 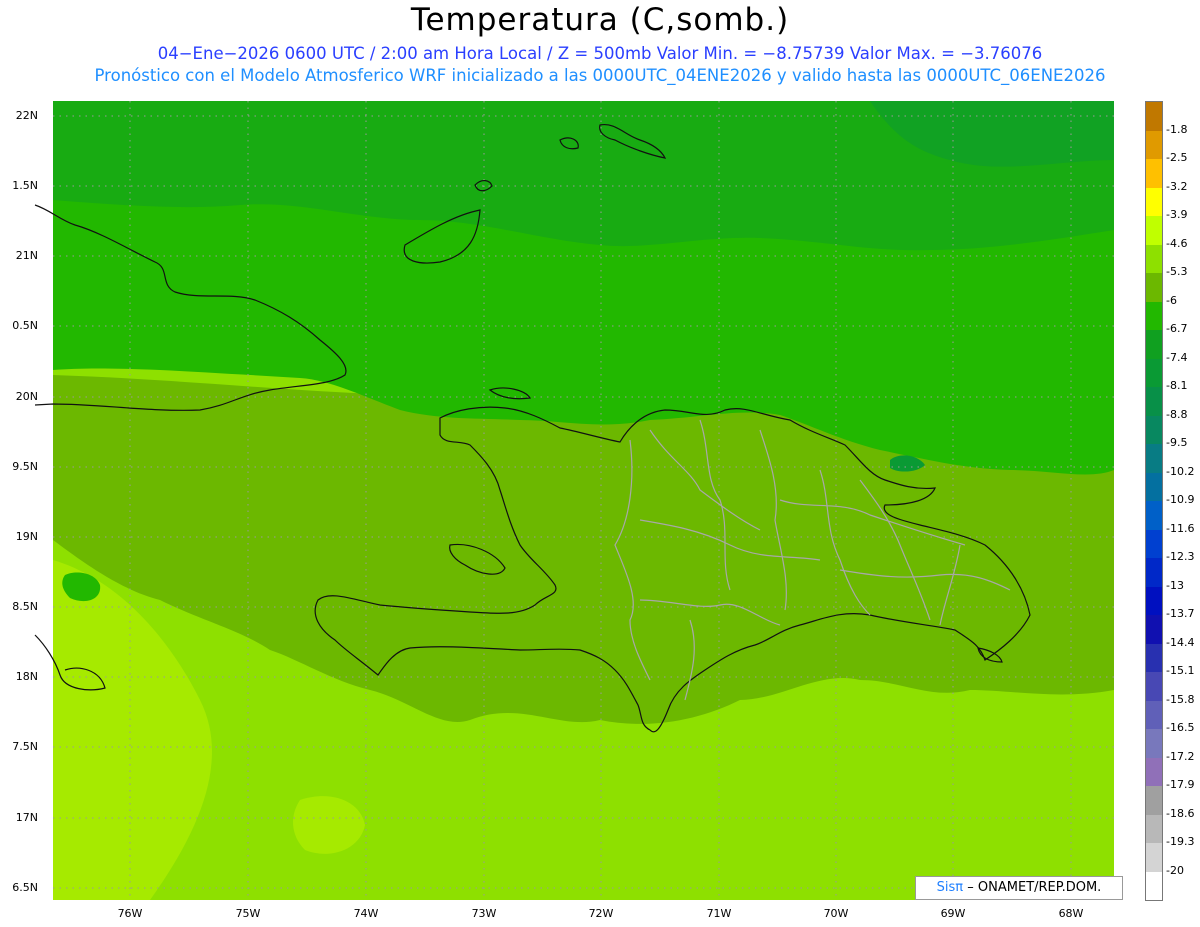 I want to click on lat-label: 1.5N, so click(x=25, y=185).